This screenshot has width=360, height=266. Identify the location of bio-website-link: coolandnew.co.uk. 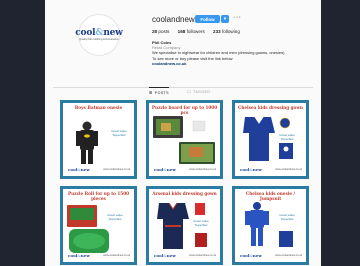
(218, 63).